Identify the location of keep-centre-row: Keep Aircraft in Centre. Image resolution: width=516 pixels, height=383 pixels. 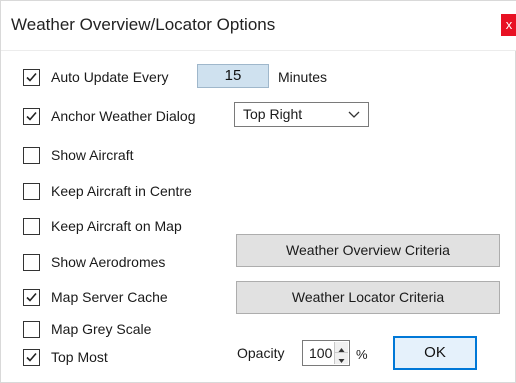
(258, 193).